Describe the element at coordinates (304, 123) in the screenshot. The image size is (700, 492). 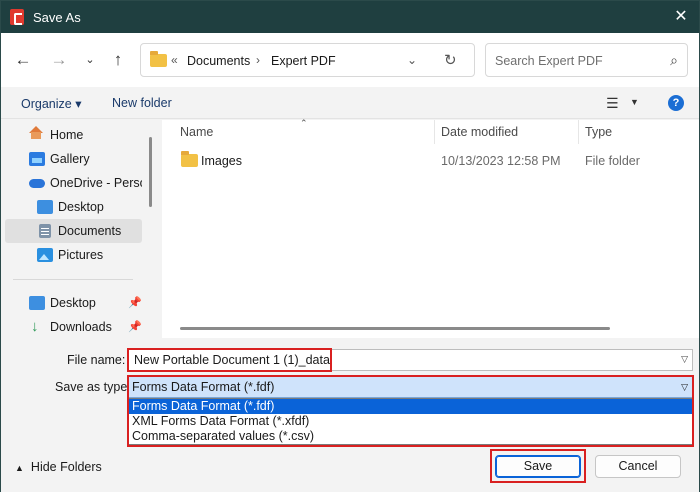
I see `sort-ascending-icon: ⌃` at that location.